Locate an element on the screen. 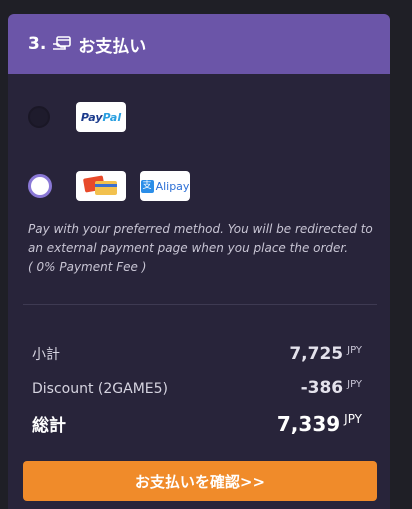 Image resolution: width=412 pixels, height=509 pixels. subtotal-label: 小計 is located at coordinates (46, 355).